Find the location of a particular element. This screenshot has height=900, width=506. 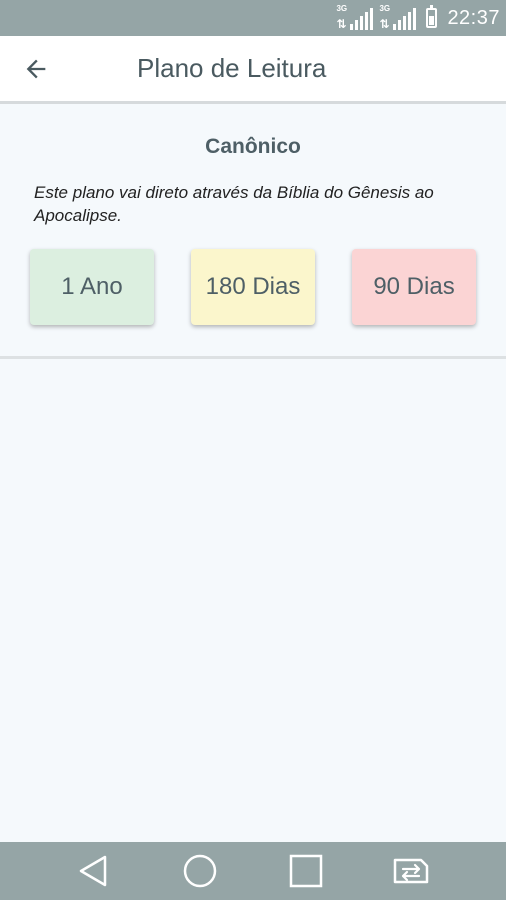

status-time: 22:37 is located at coordinates (473, 17).